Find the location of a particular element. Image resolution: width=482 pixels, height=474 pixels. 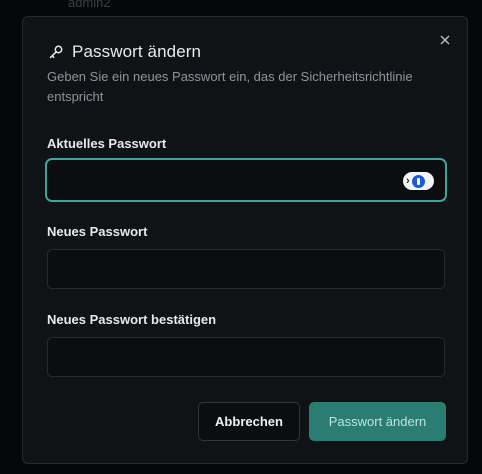

key-icon is located at coordinates (56, 52).